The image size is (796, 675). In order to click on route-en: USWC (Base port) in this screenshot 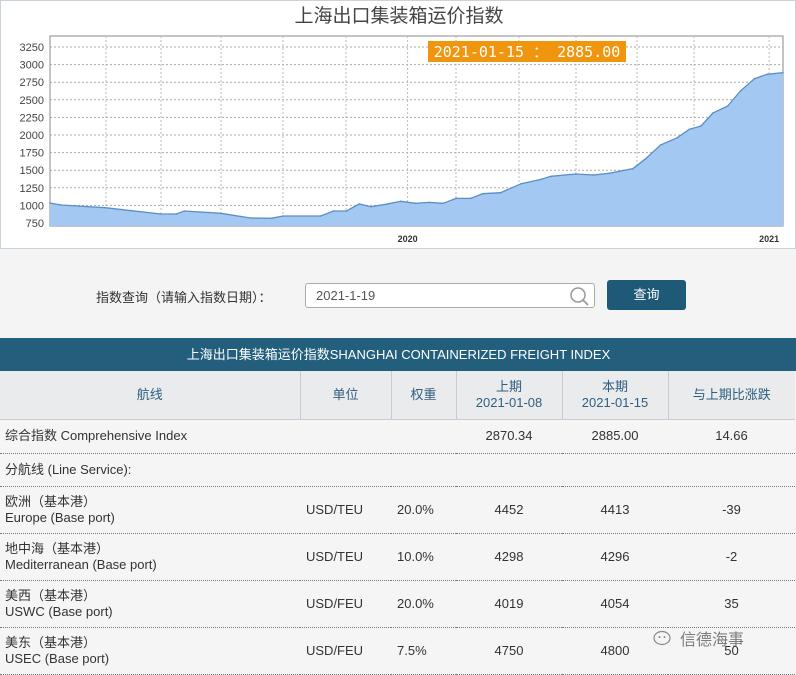, I will do `click(59, 611)`.